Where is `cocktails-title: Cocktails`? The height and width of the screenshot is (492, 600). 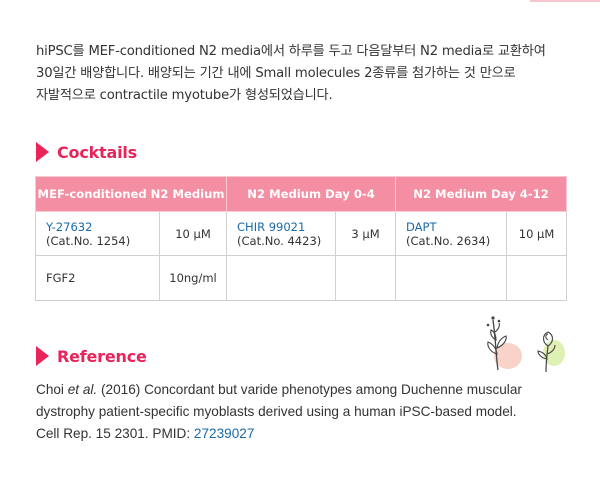
cocktails-title: Cocktails is located at coordinates (97, 152).